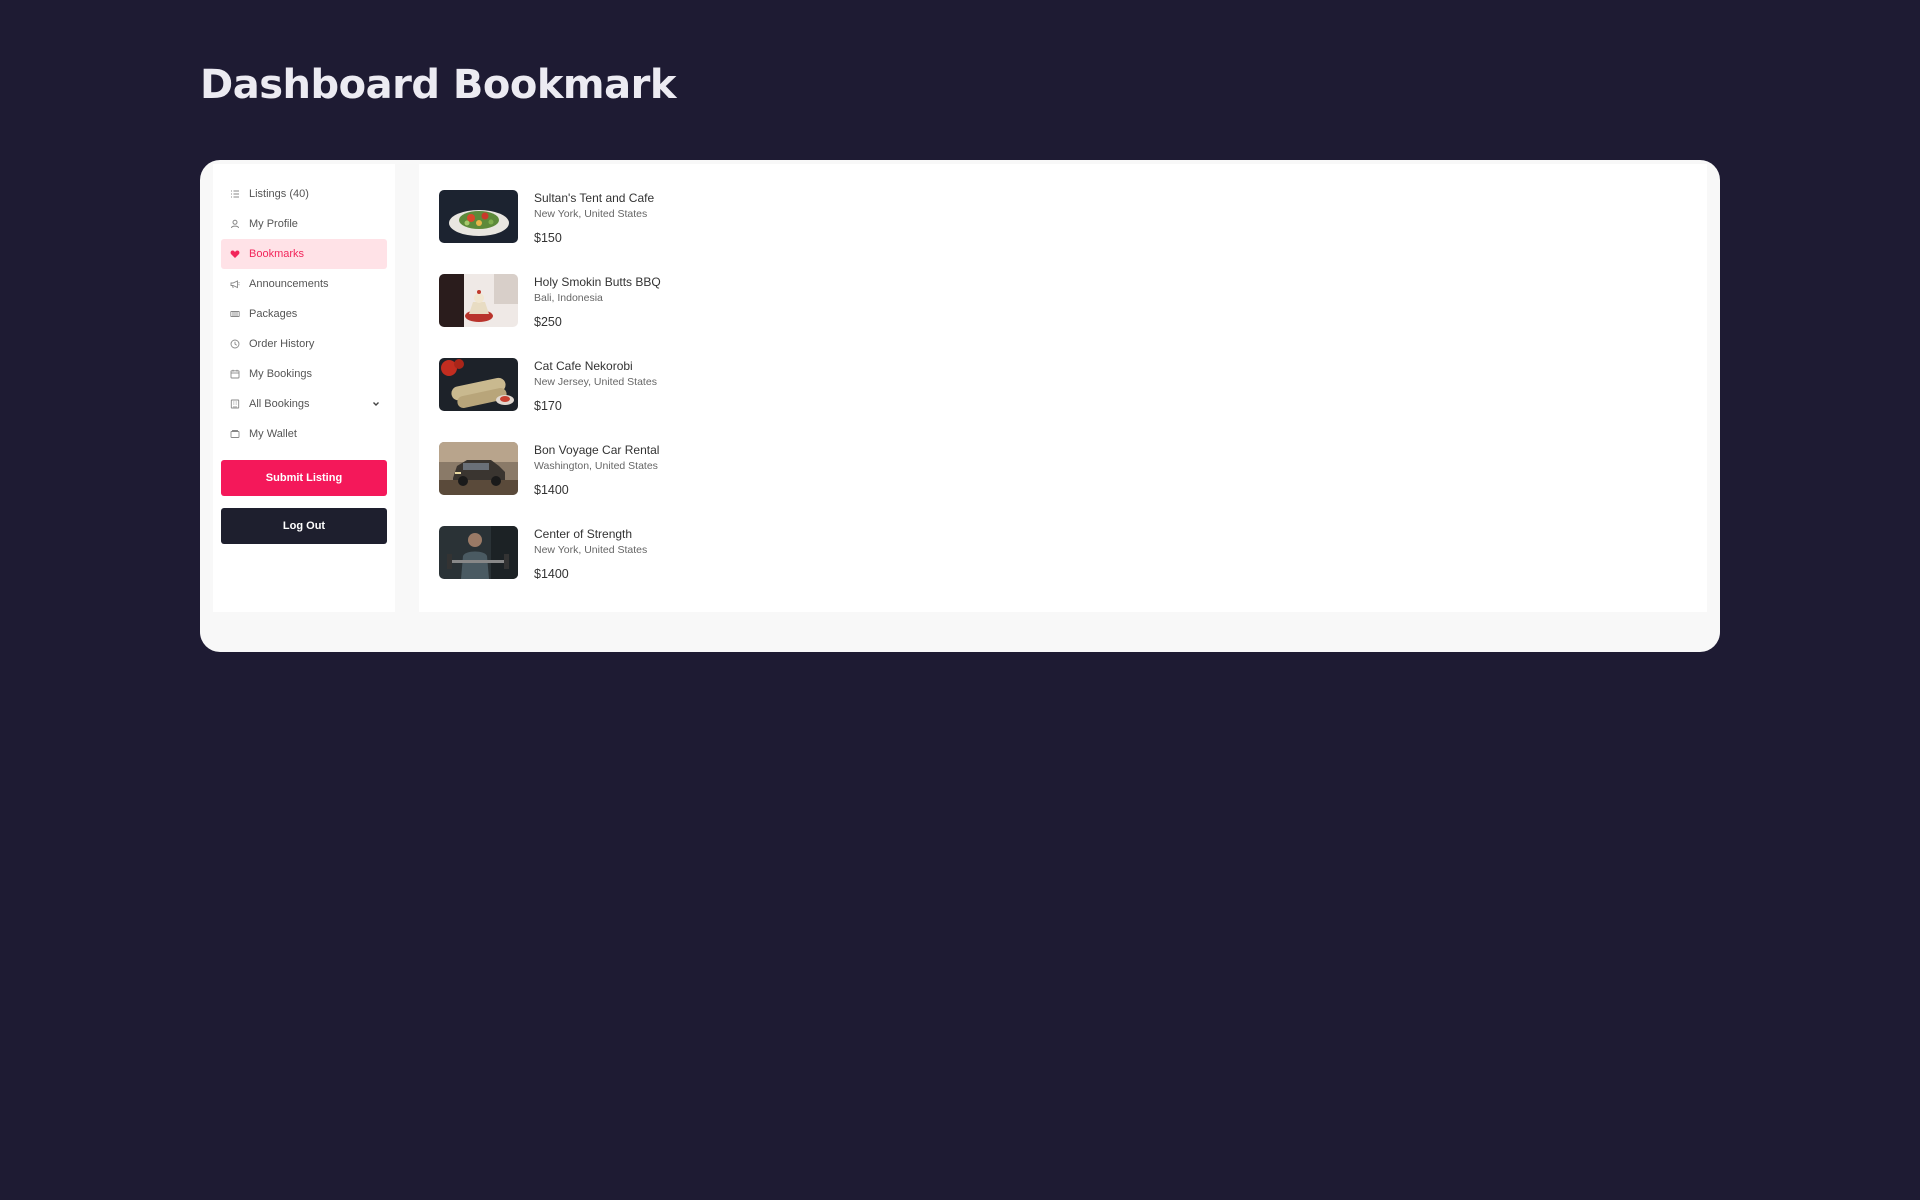  I want to click on megaphone-icon, so click(235, 284).